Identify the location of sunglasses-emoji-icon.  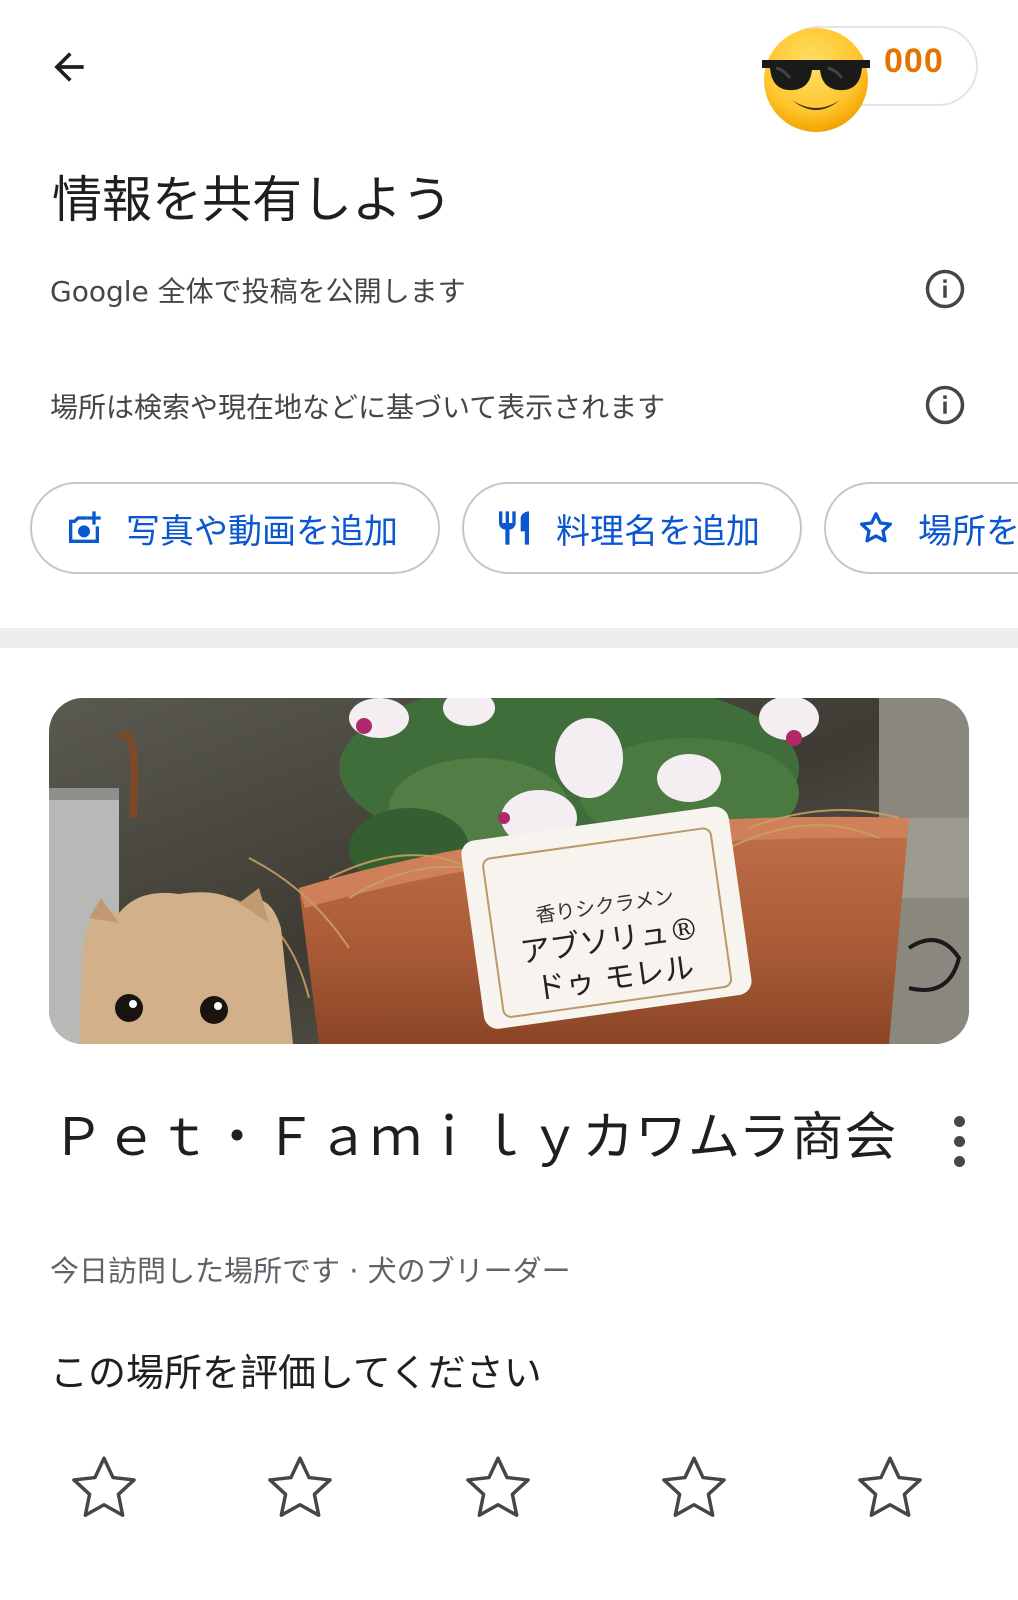
(816, 78).